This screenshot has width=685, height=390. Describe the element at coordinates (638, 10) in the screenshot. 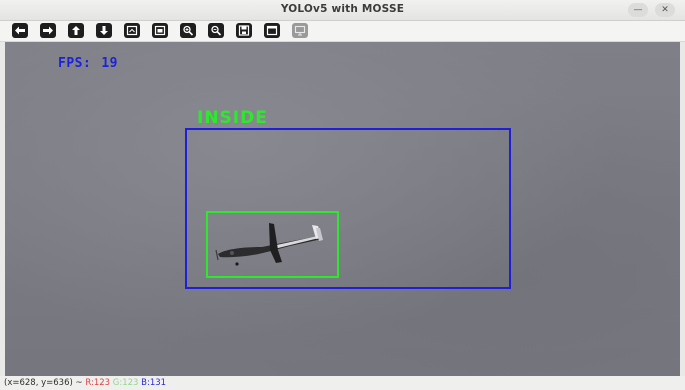

I see `minimize-button: —` at that location.